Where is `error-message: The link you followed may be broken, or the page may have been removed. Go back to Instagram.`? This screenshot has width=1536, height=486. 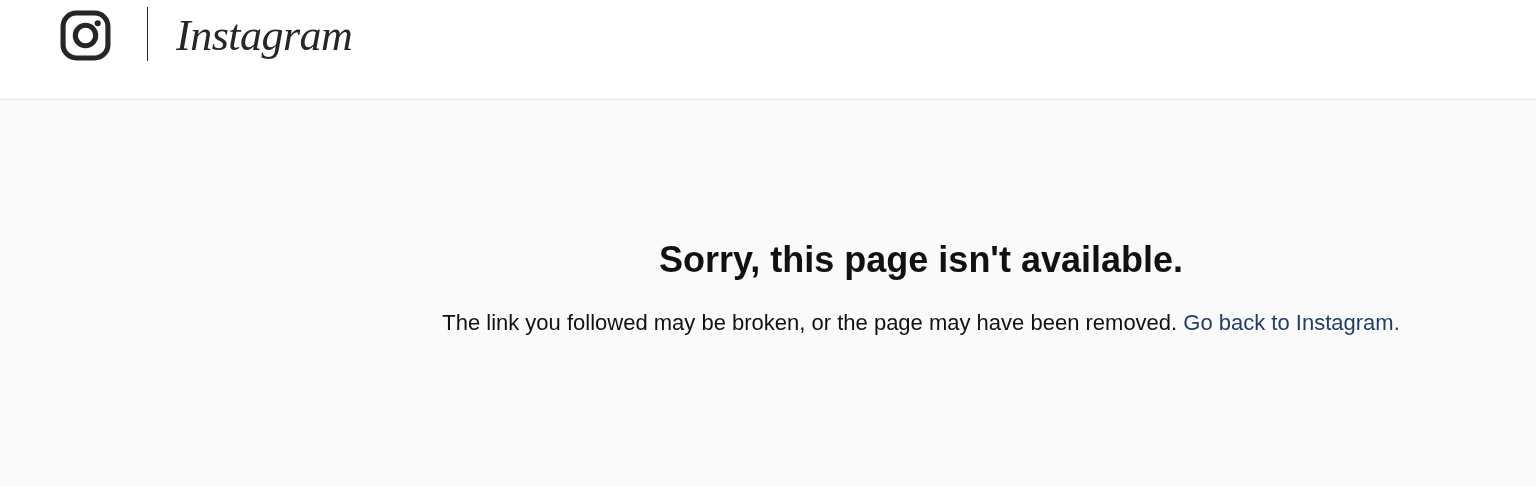 error-message: The link you followed may be broken, or the page may have been removed. Go back to Instagram. is located at coordinates (921, 323).